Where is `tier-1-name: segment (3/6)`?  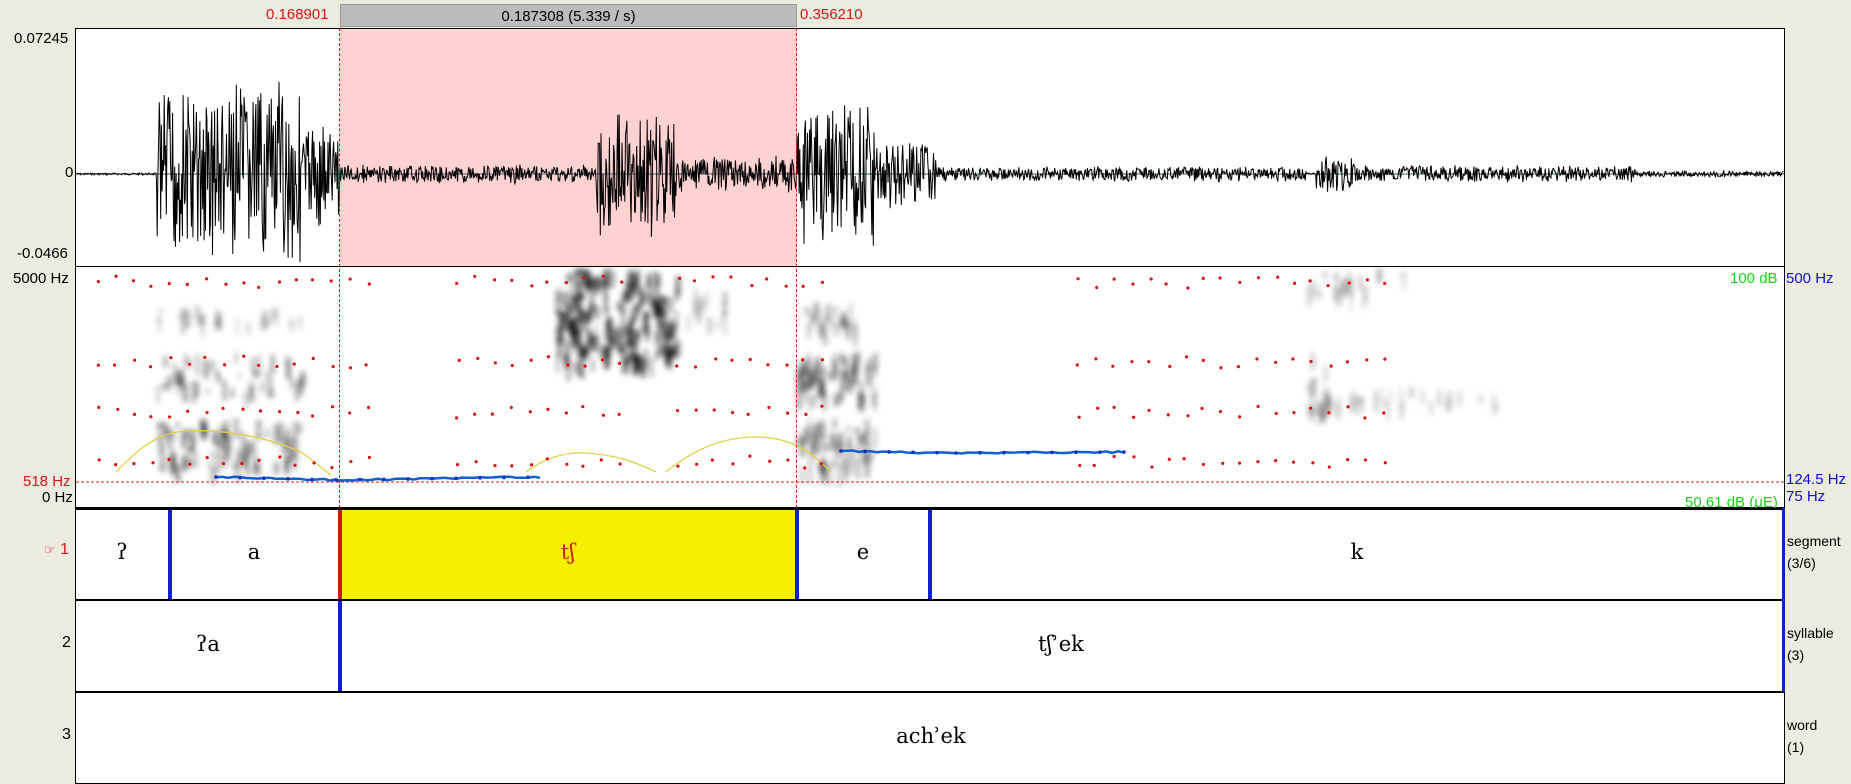 tier-1-name: segment (3/6) is located at coordinates (1814, 552).